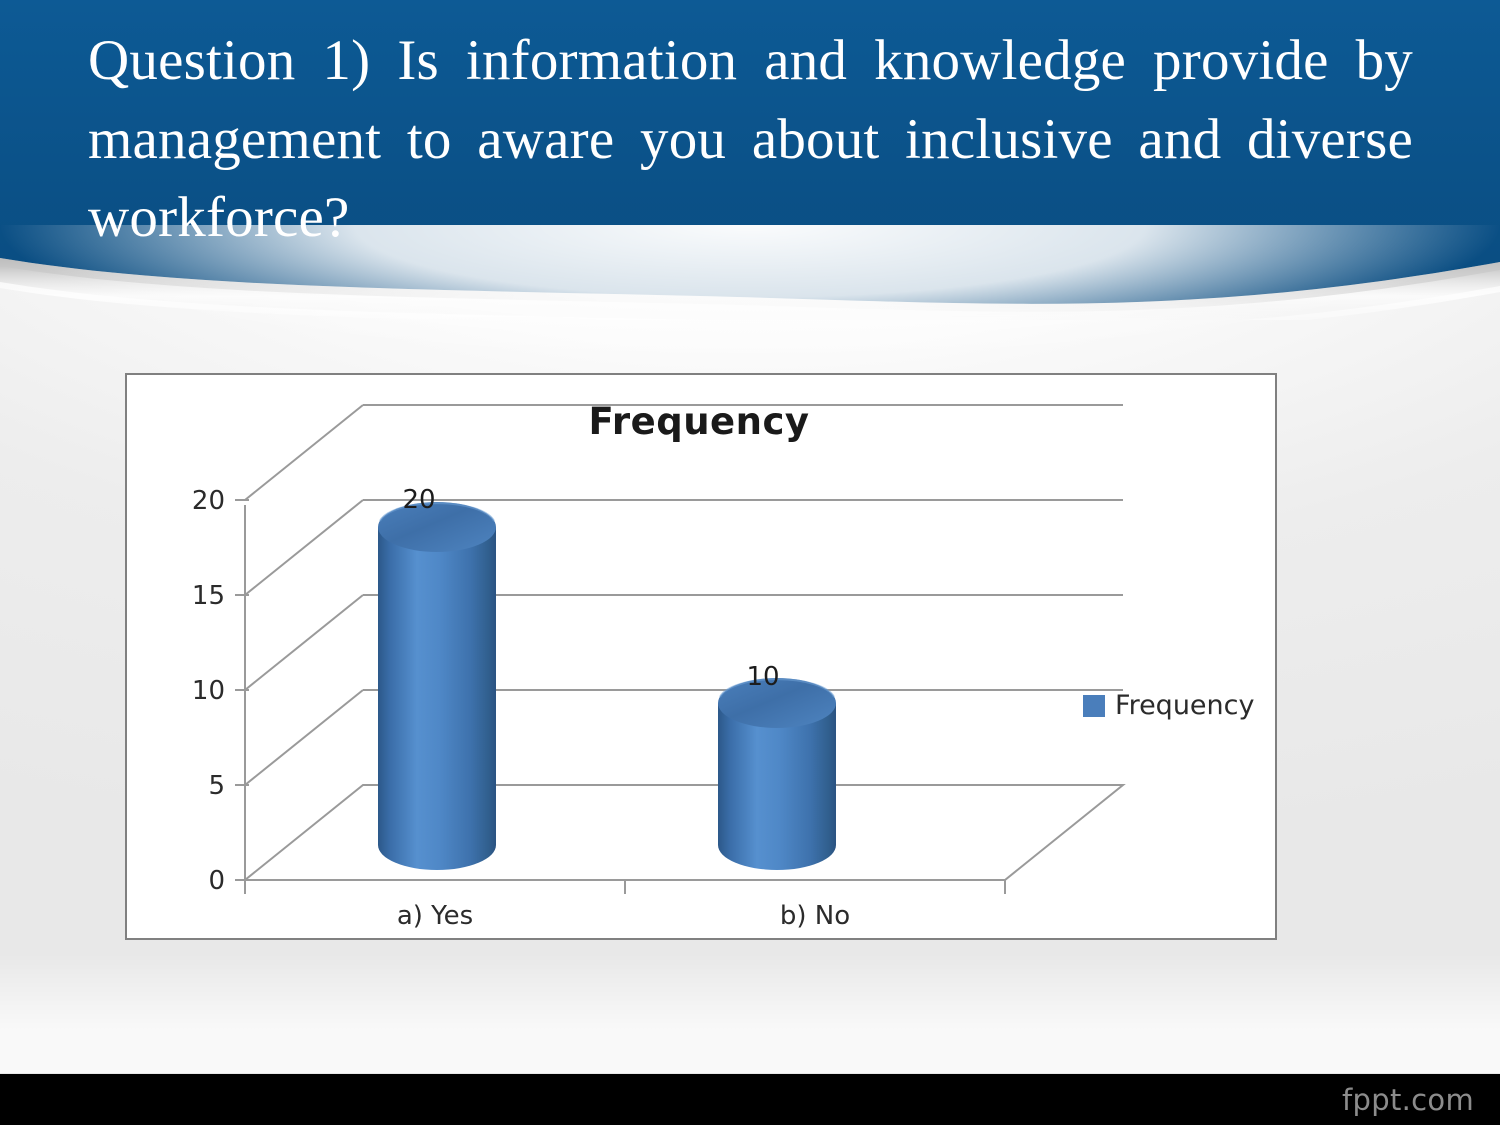  Describe the element at coordinates (815, 916) in the screenshot. I see `x-category-label-no: b) No` at that location.